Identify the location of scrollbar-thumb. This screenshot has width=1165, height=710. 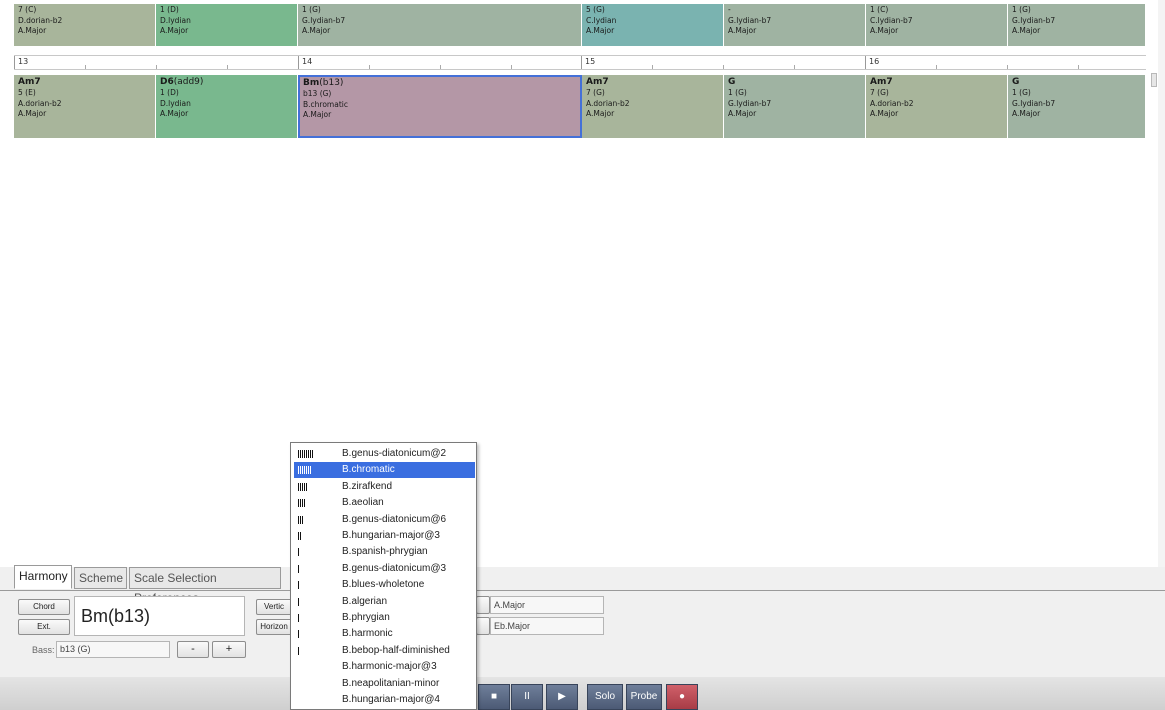
(1154, 80).